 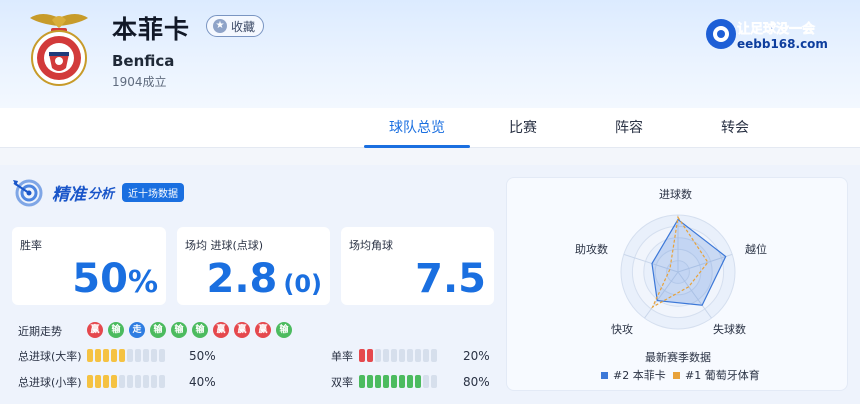 I want to click on trend-label: 近期走势, so click(x=40, y=331).